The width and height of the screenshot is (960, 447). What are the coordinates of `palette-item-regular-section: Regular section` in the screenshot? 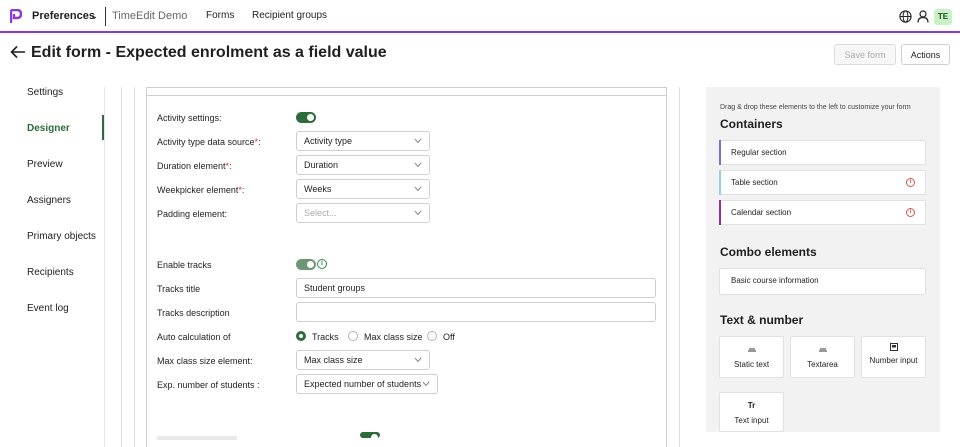 It's located at (822, 152).